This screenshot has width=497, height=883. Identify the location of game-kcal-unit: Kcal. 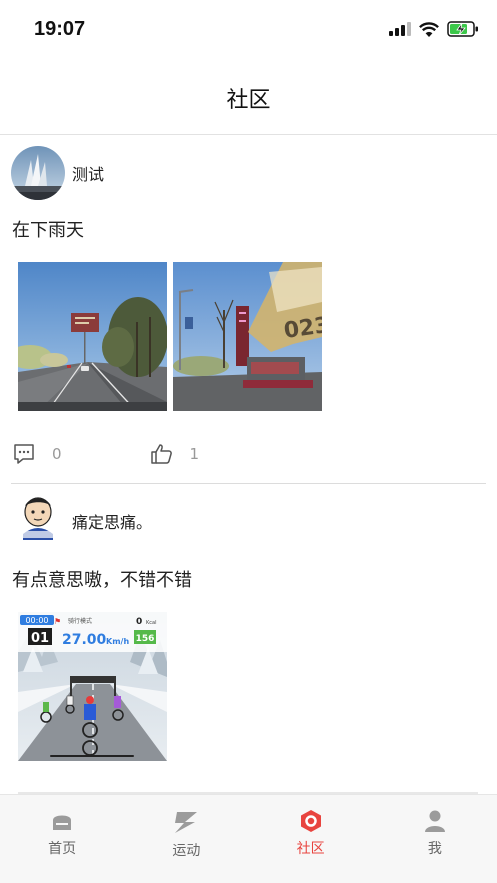
(151, 623).